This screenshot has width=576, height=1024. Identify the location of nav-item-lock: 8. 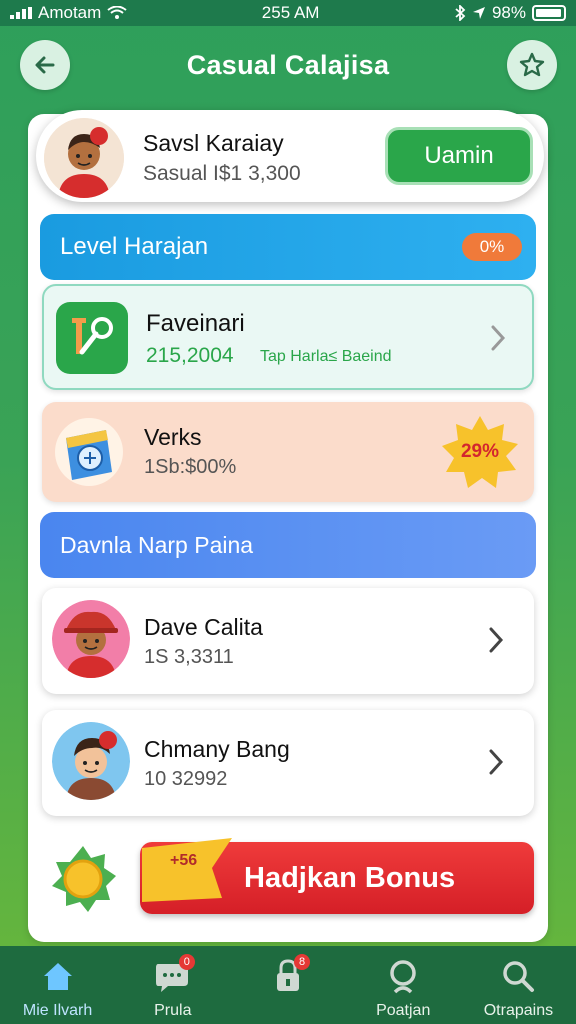
(287, 985).